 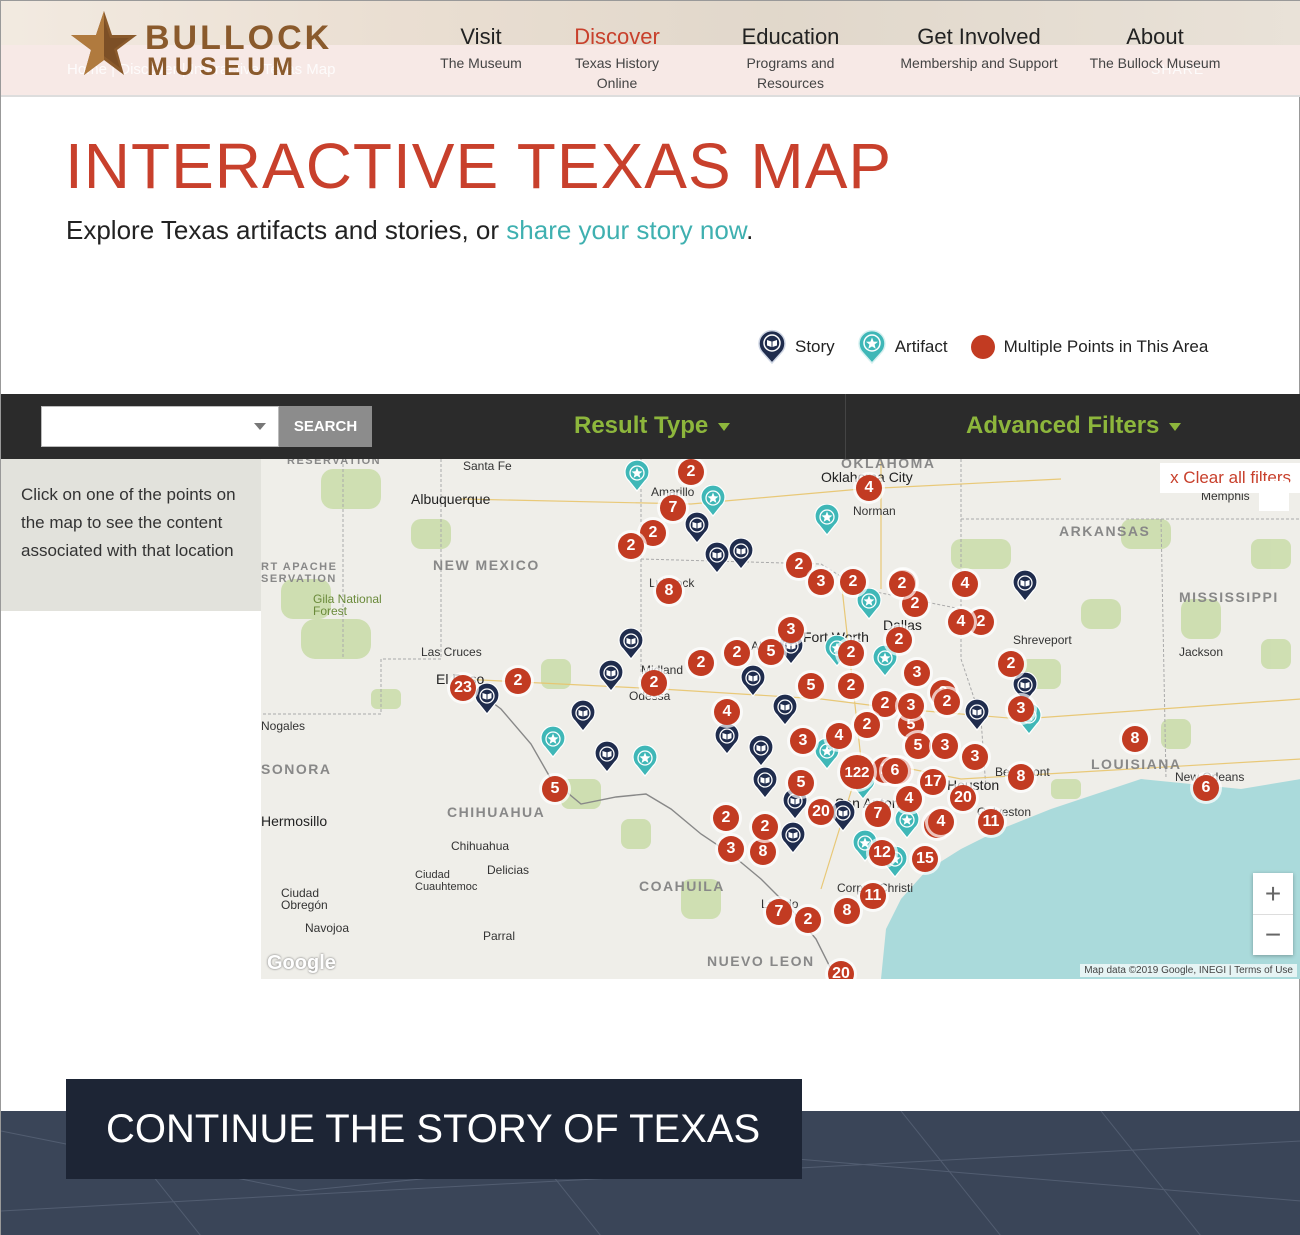 What do you see at coordinates (979, 48) in the screenshot?
I see `nav-get-involved: Get Involved Membership and Support` at bounding box center [979, 48].